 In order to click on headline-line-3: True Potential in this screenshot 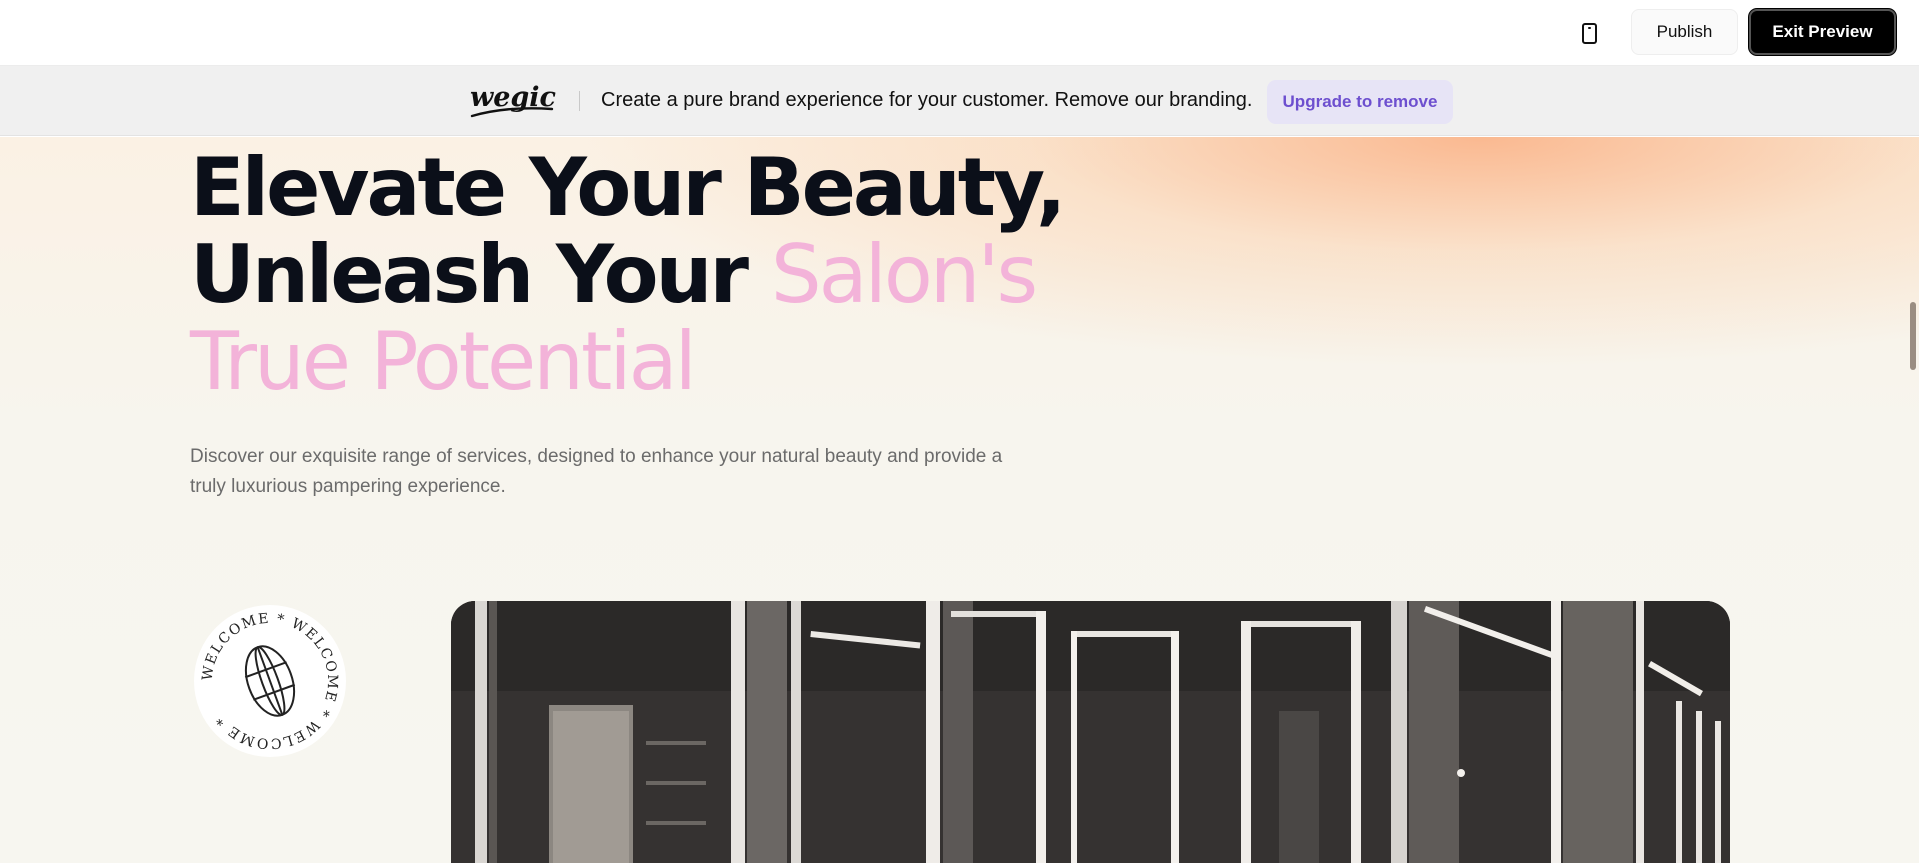, I will do `click(443, 361)`.